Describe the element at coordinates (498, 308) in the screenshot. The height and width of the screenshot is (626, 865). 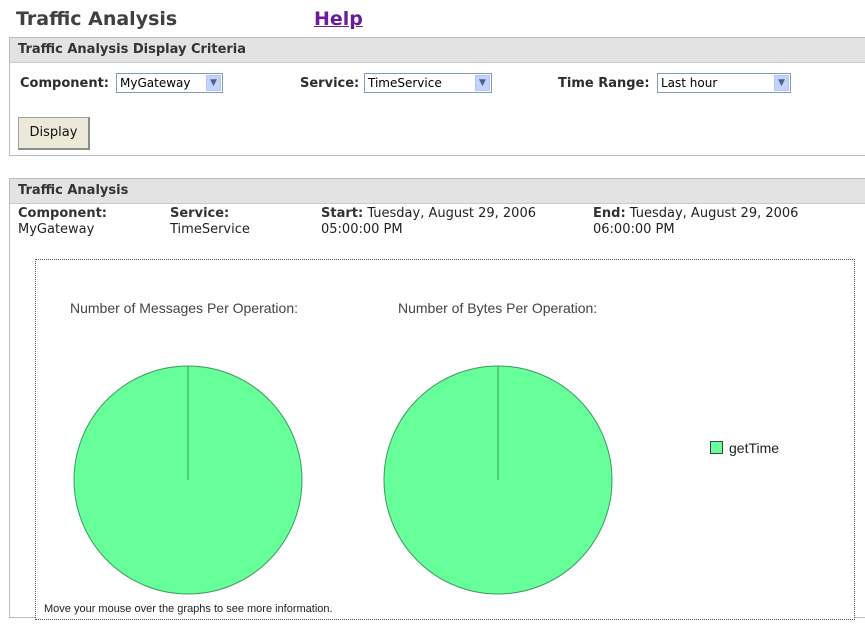
I see `bytes-chart-title: Number of Bytes Per Operation:` at that location.